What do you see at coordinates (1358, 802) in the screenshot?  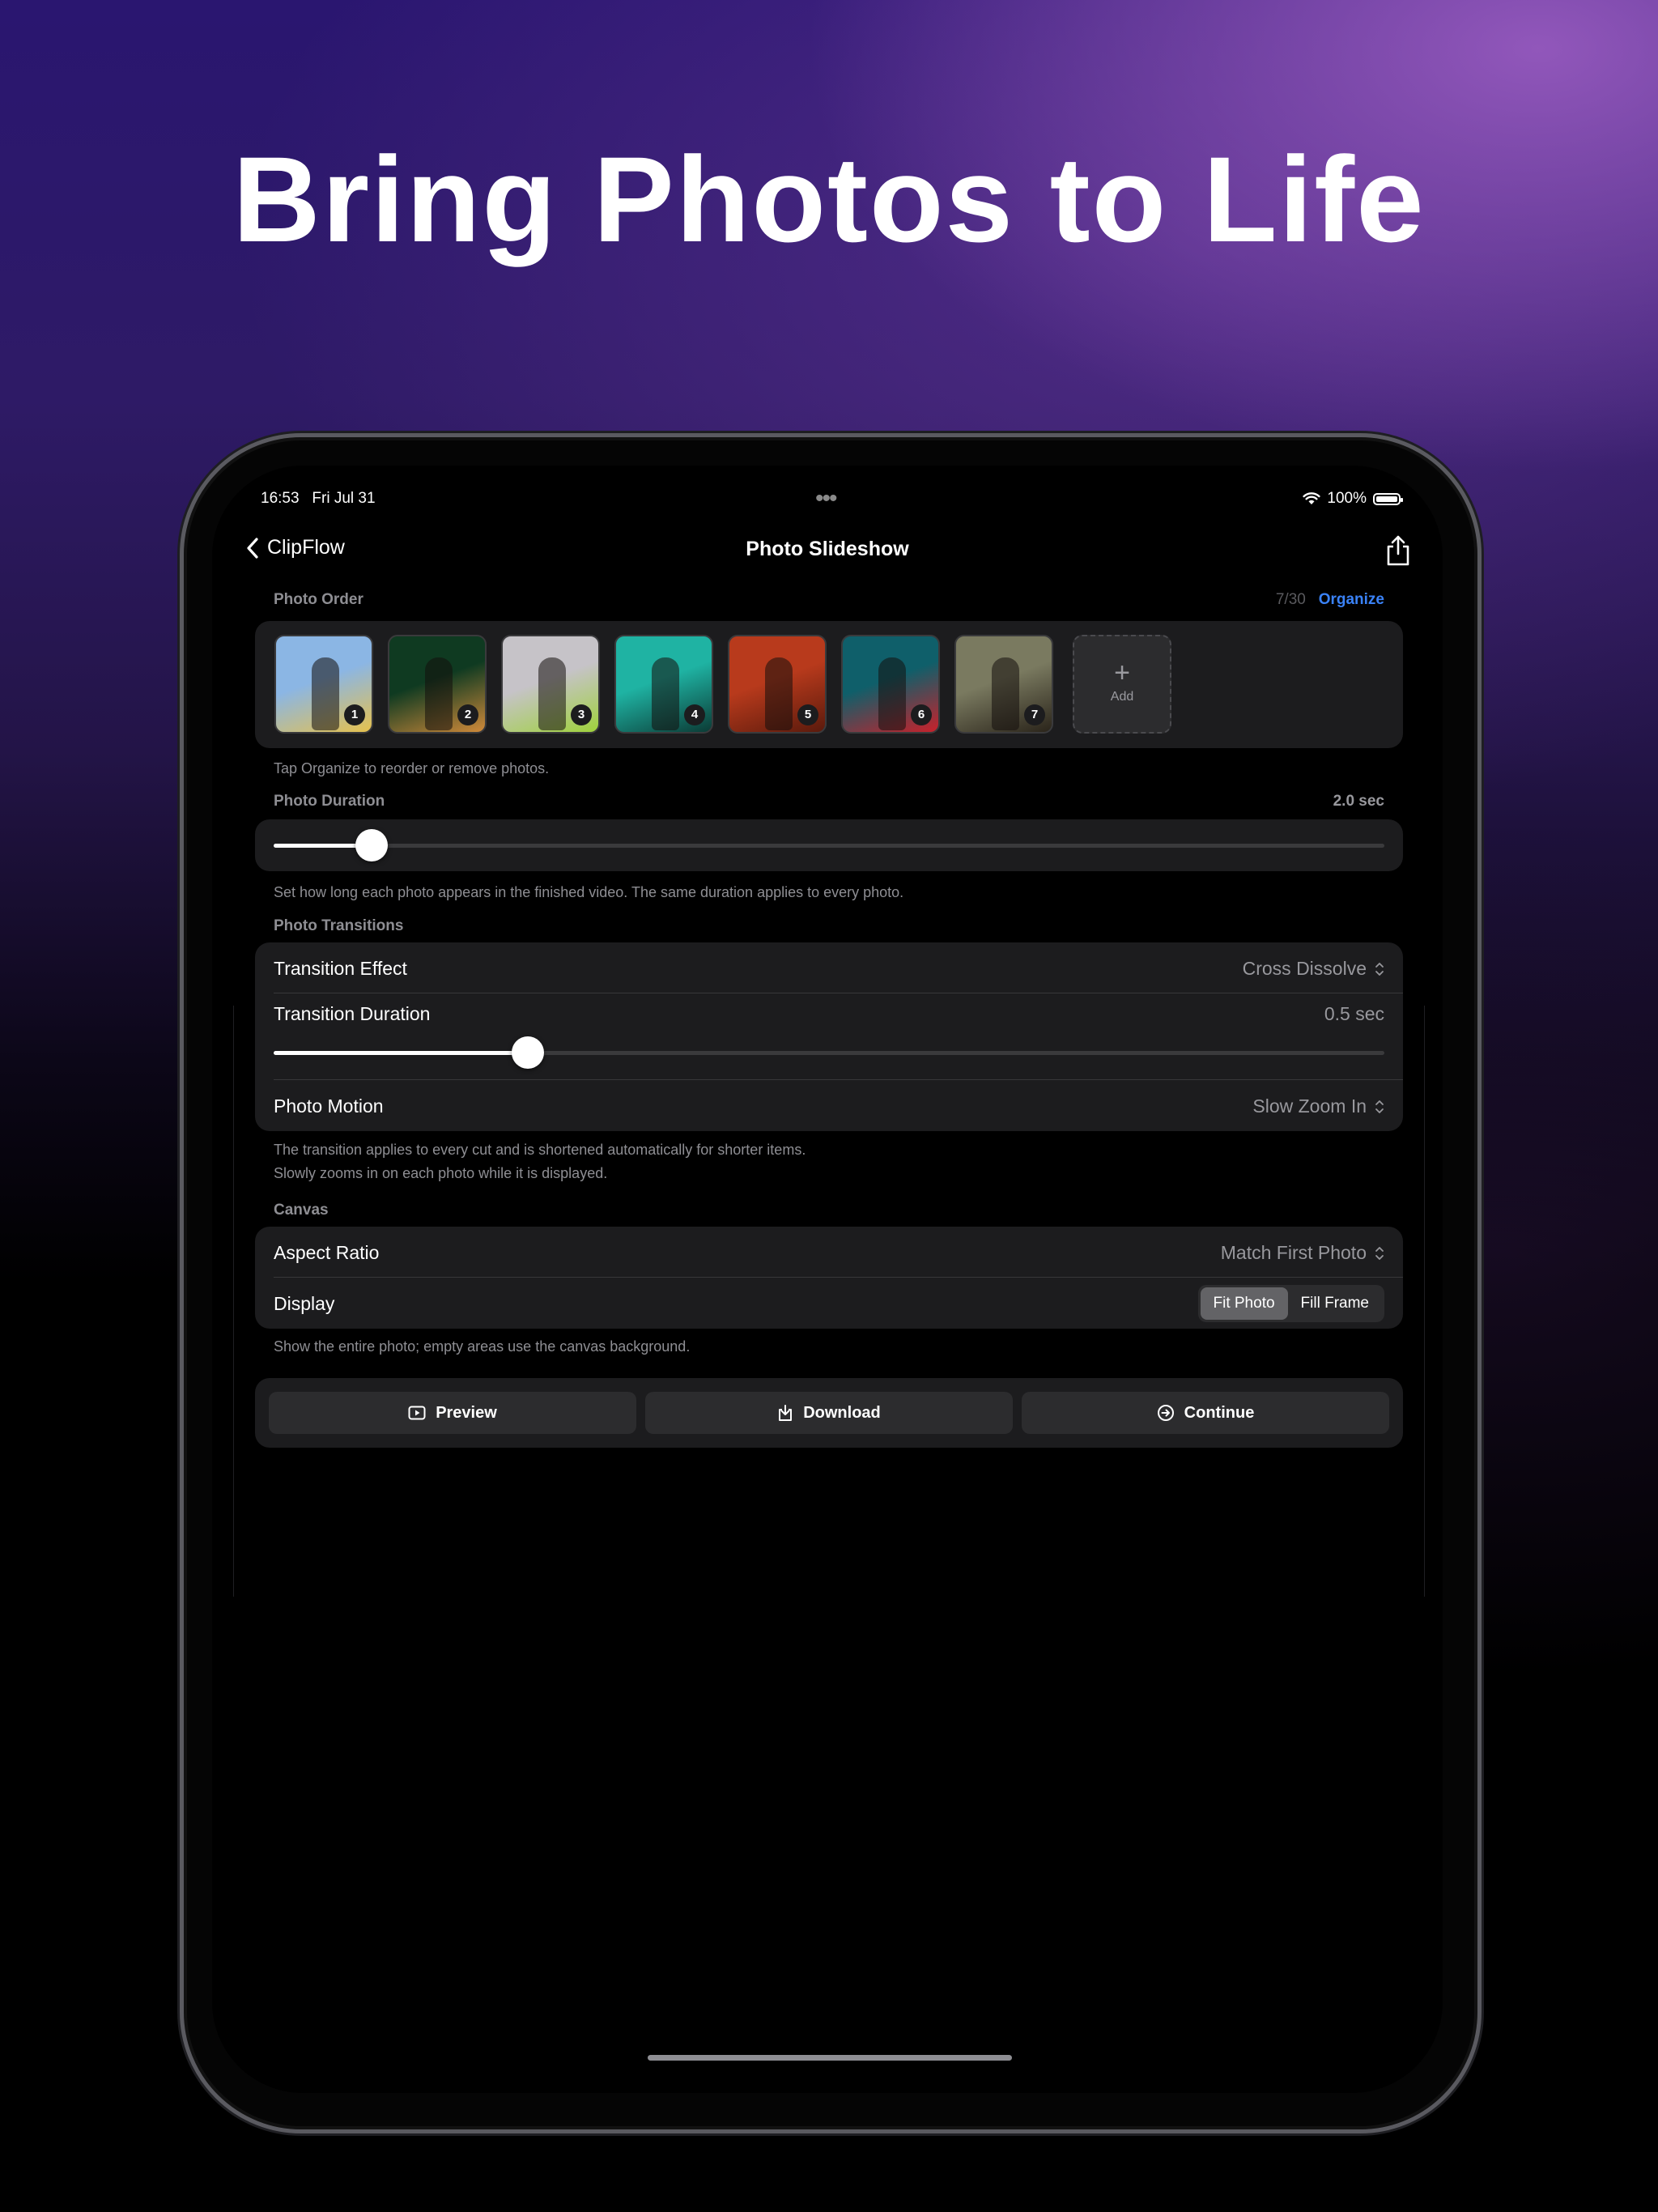 I see `photo-duration-value: 2.0 sec` at bounding box center [1358, 802].